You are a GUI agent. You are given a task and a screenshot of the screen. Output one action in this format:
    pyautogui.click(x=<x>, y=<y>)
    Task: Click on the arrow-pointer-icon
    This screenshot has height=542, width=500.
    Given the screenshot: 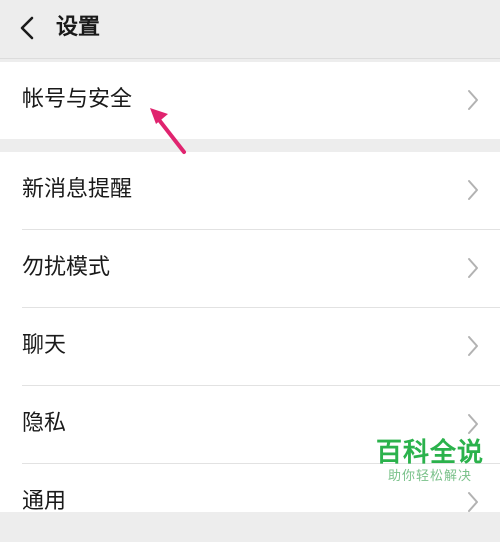 What is the action you would take?
    pyautogui.click(x=168, y=131)
    